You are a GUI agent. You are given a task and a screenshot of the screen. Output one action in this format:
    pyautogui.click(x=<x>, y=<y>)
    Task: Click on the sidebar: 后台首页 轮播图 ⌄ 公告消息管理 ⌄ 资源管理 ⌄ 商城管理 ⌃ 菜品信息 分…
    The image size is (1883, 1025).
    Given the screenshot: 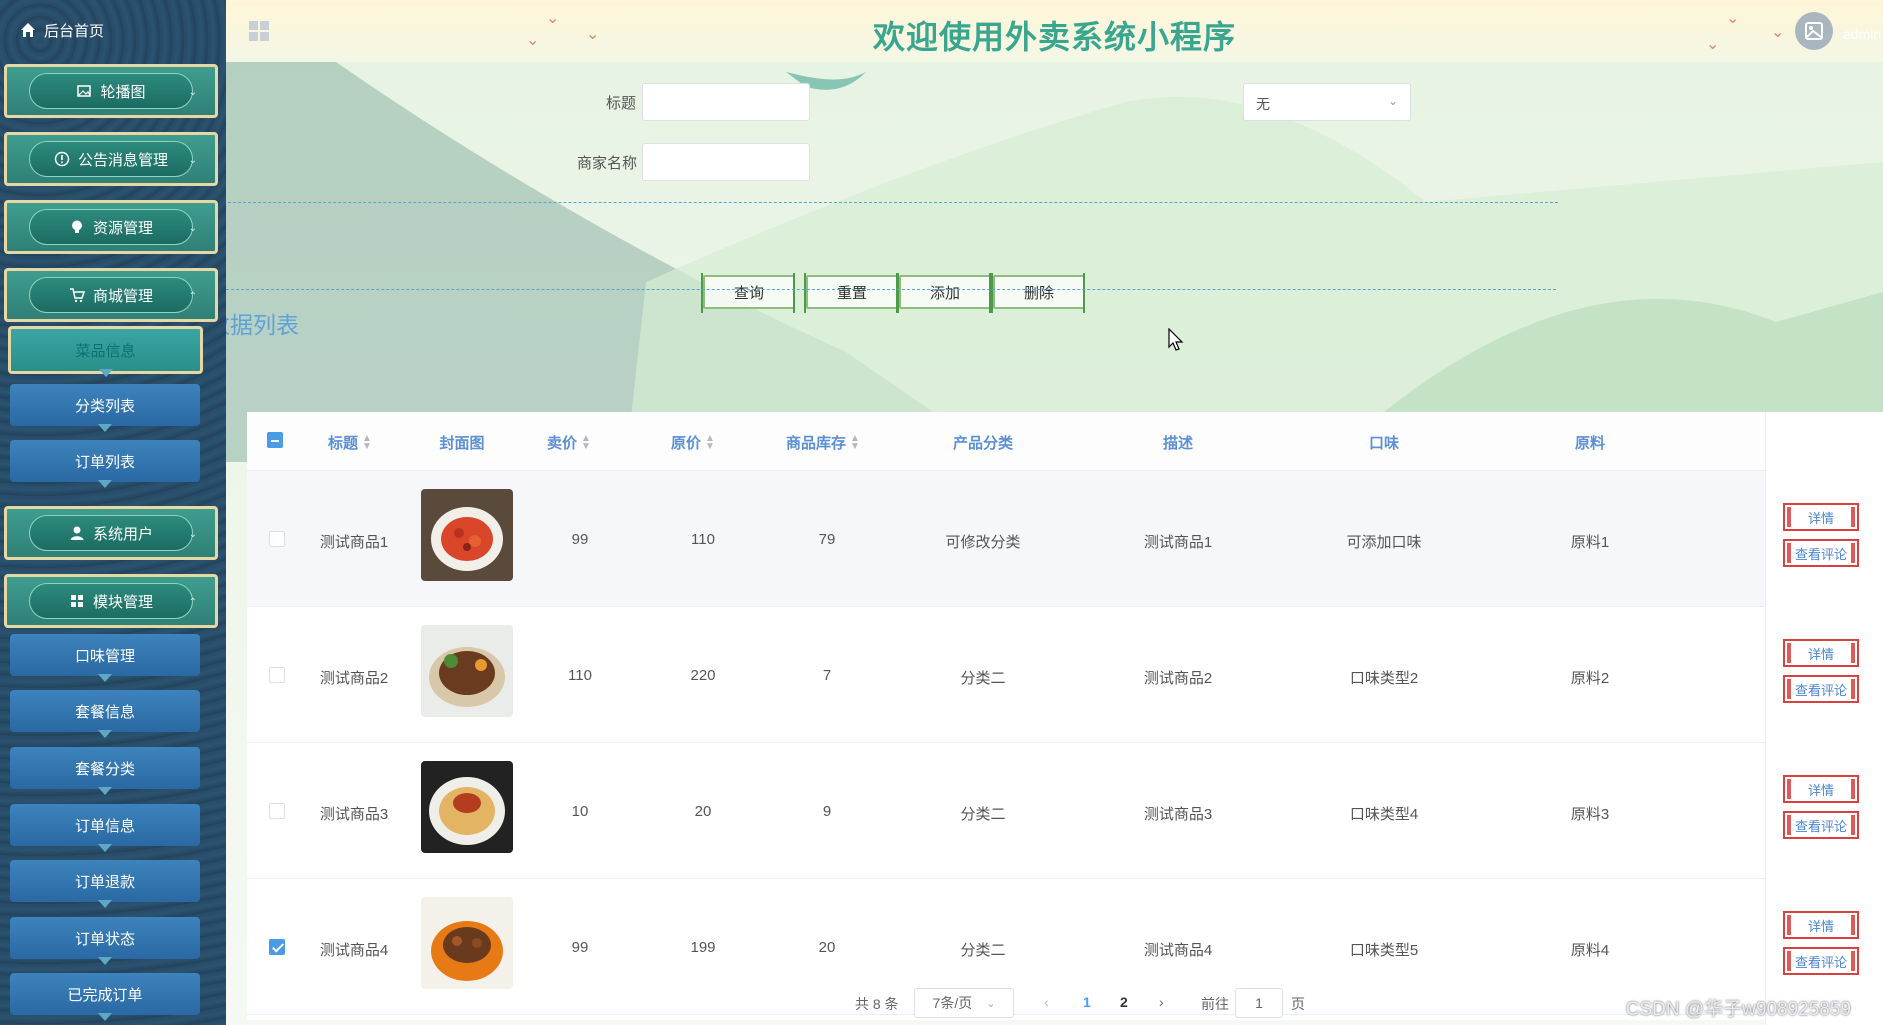 What is the action you would take?
    pyautogui.click(x=113, y=512)
    